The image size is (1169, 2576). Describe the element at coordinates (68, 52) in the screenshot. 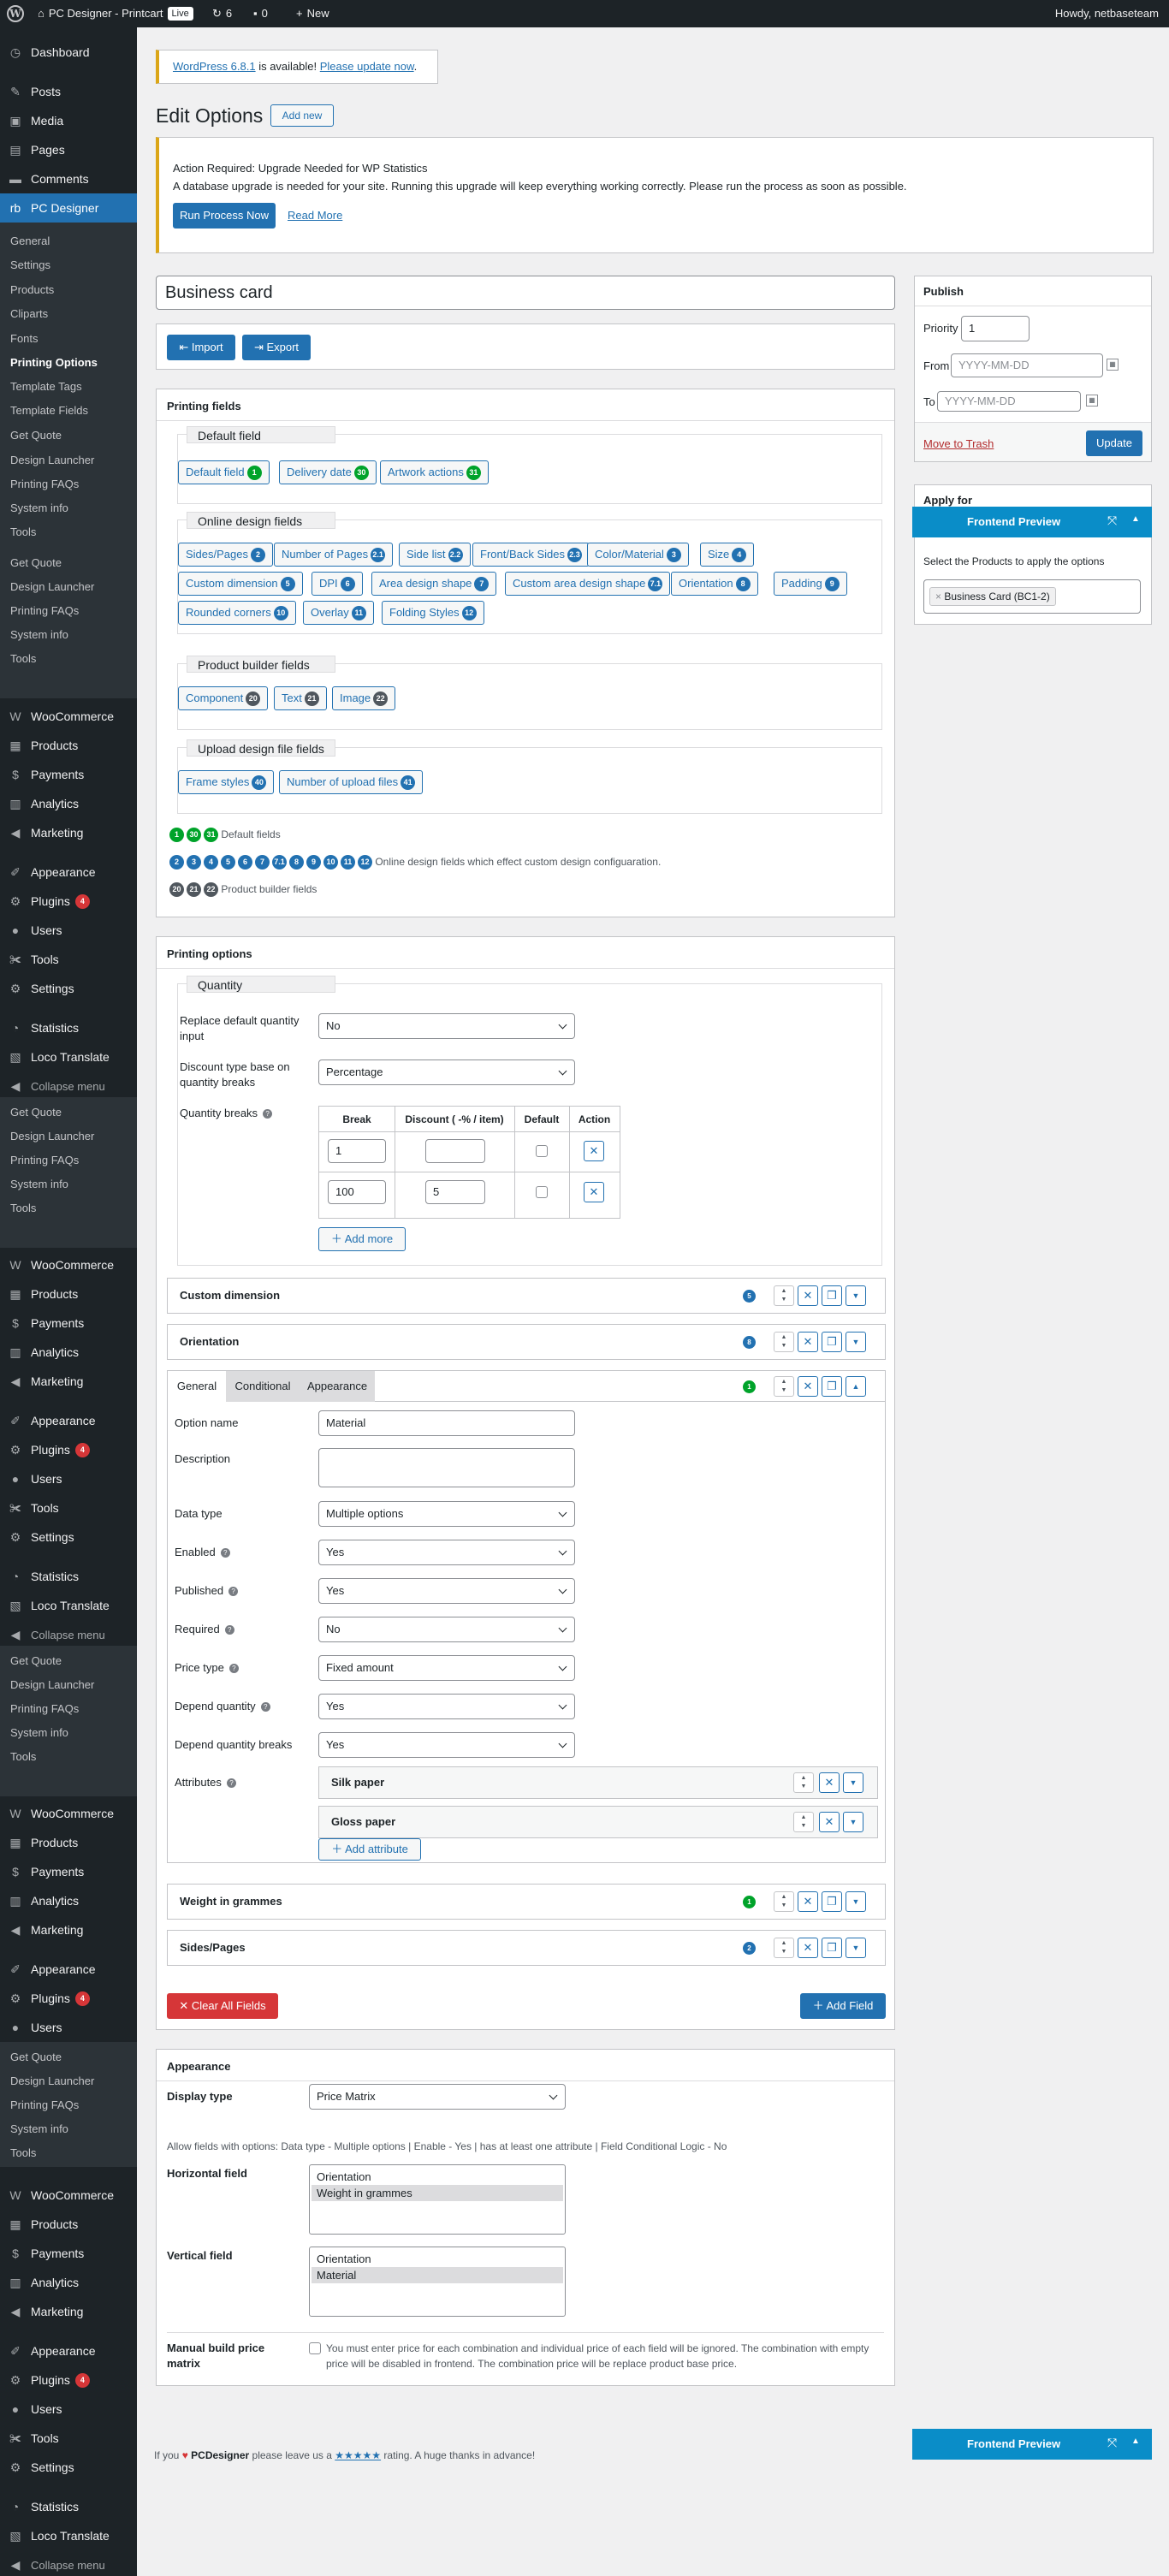

I see `menu-dashboard: ◷ Dashboard` at that location.